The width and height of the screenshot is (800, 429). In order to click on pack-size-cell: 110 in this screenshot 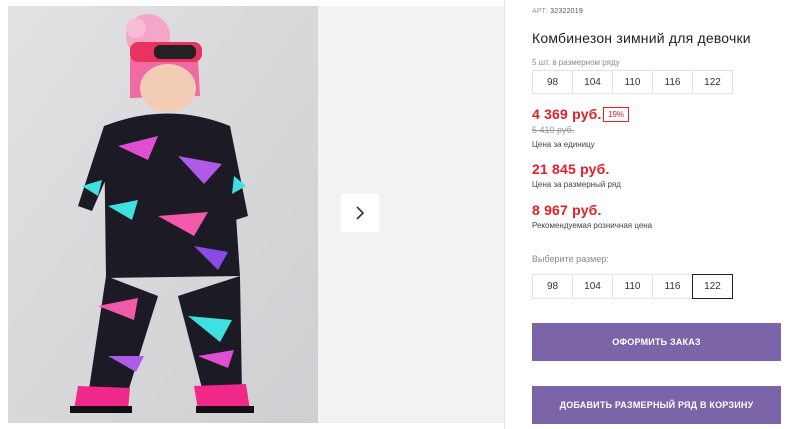, I will do `click(632, 82)`.